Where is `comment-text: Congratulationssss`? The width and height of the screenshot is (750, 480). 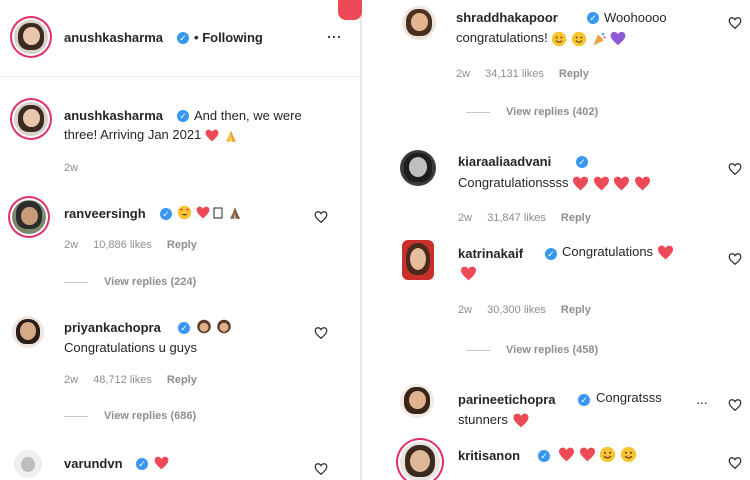
comment-text: Congratulationssss is located at coordinates (554, 182).